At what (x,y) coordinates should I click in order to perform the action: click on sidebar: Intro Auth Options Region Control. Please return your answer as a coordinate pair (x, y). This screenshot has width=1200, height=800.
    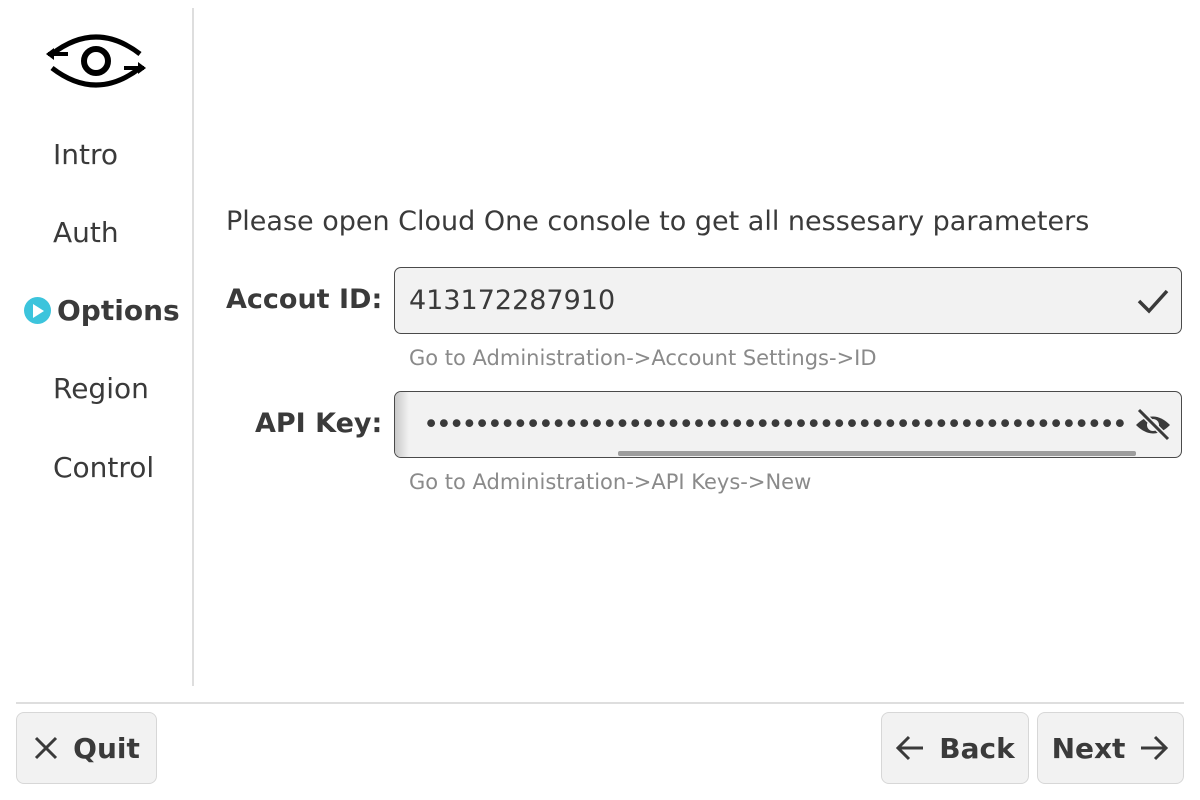
    Looking at the image, I should click on (96, 343).